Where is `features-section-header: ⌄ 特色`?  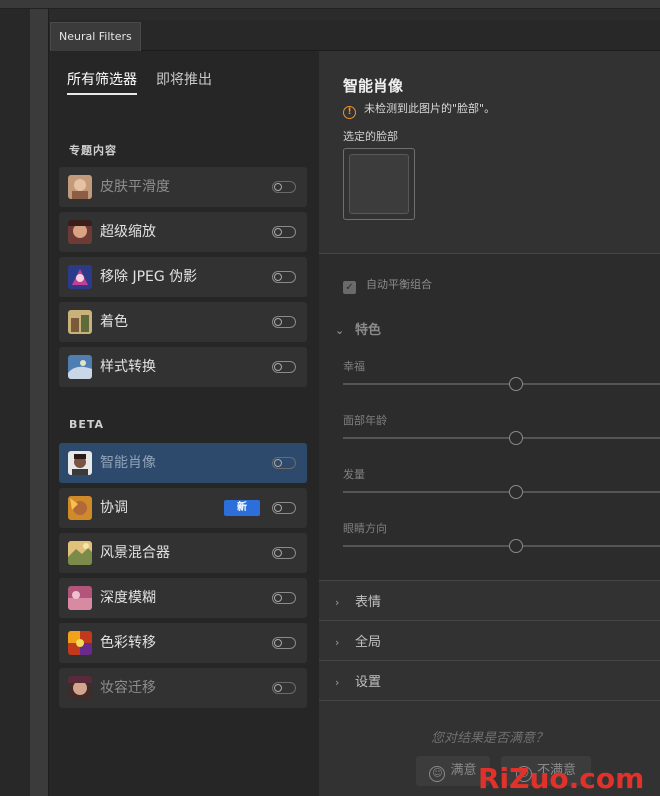 features-section-header: ⌄ 特色 is located at coordinates (358, 328).